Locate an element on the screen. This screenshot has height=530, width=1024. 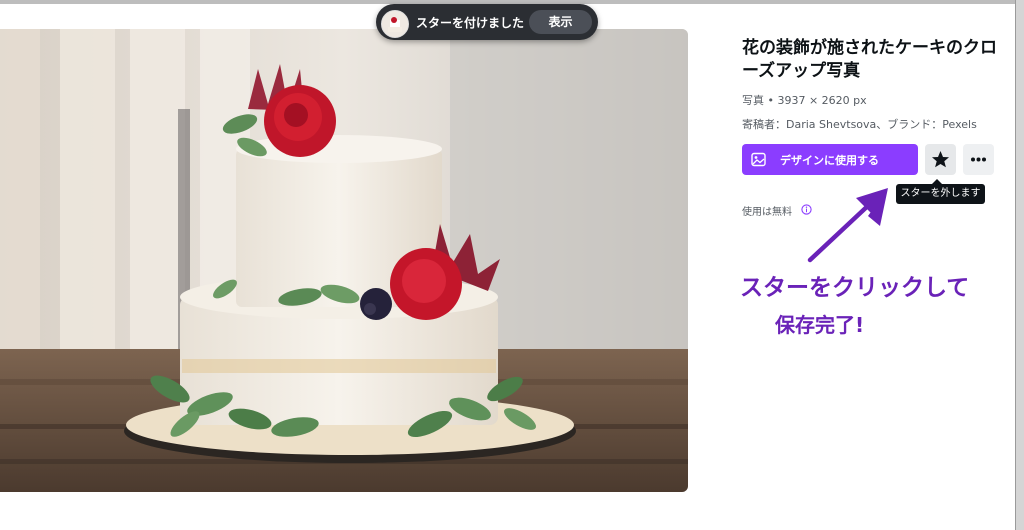
thumbnail-cake-icon is located at coordinates (395, 24).